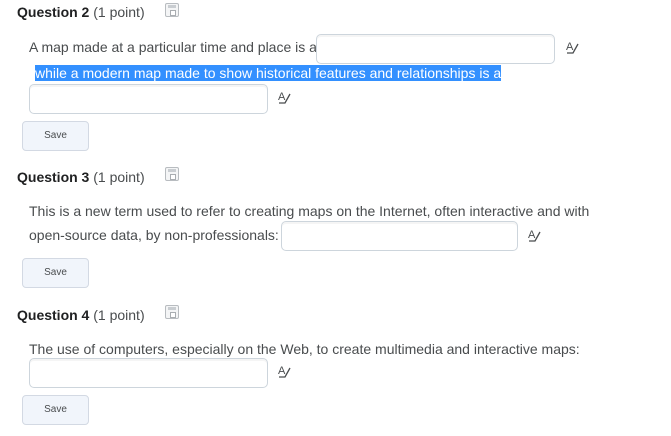  What do you see at coordinates (55, 273) in the screenshot?
I see `question-3-save-button: Save` at bounding box center [55, 273].